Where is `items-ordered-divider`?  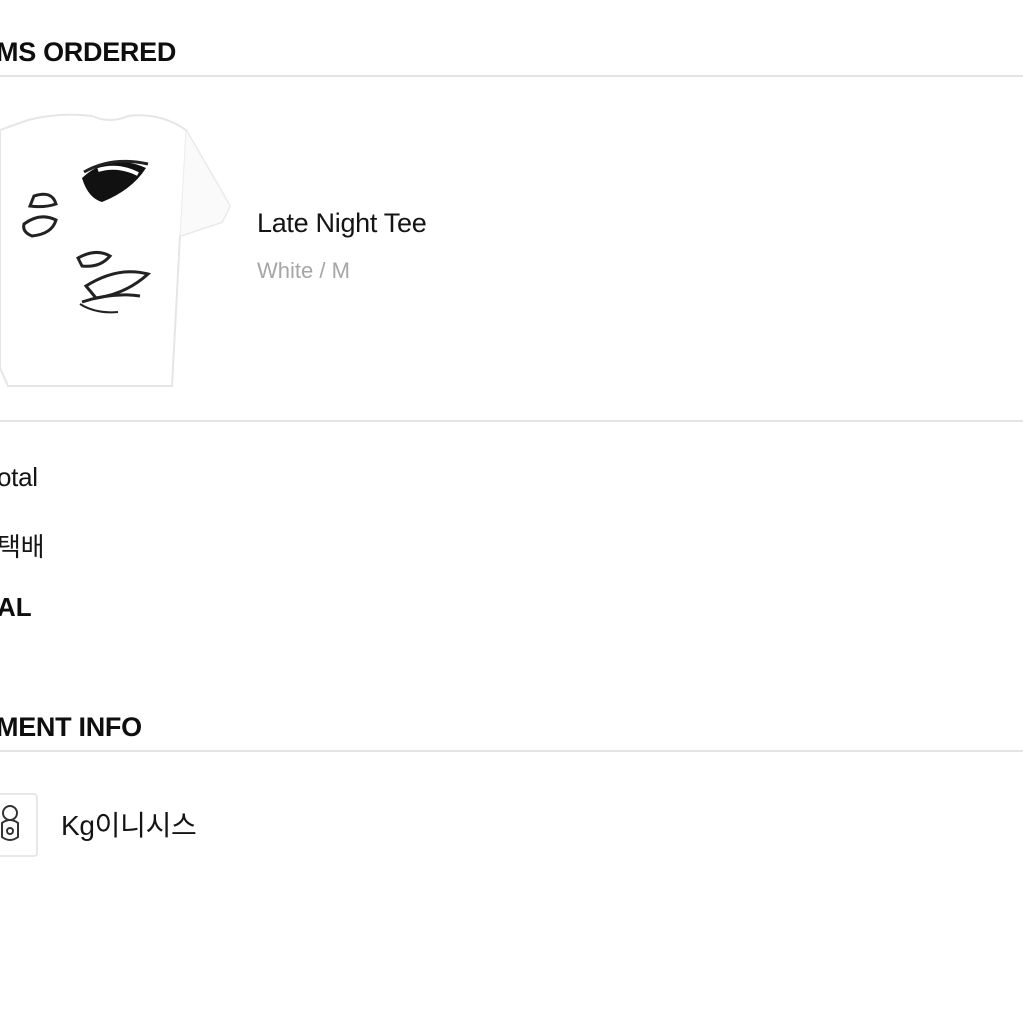
items-ordered-divider is located at coordinates (511, 76).